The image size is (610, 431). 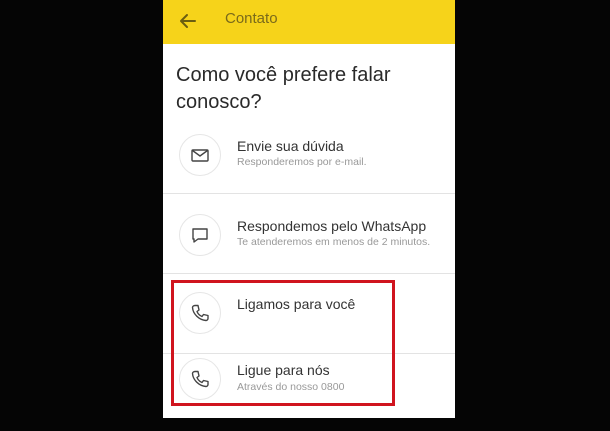 What do you see at coordinates (334, 242) in the screenshot?
I see `option-subtitle: Te atenderemos em menos de 2 minutos.` at bounding box center [334, 242].